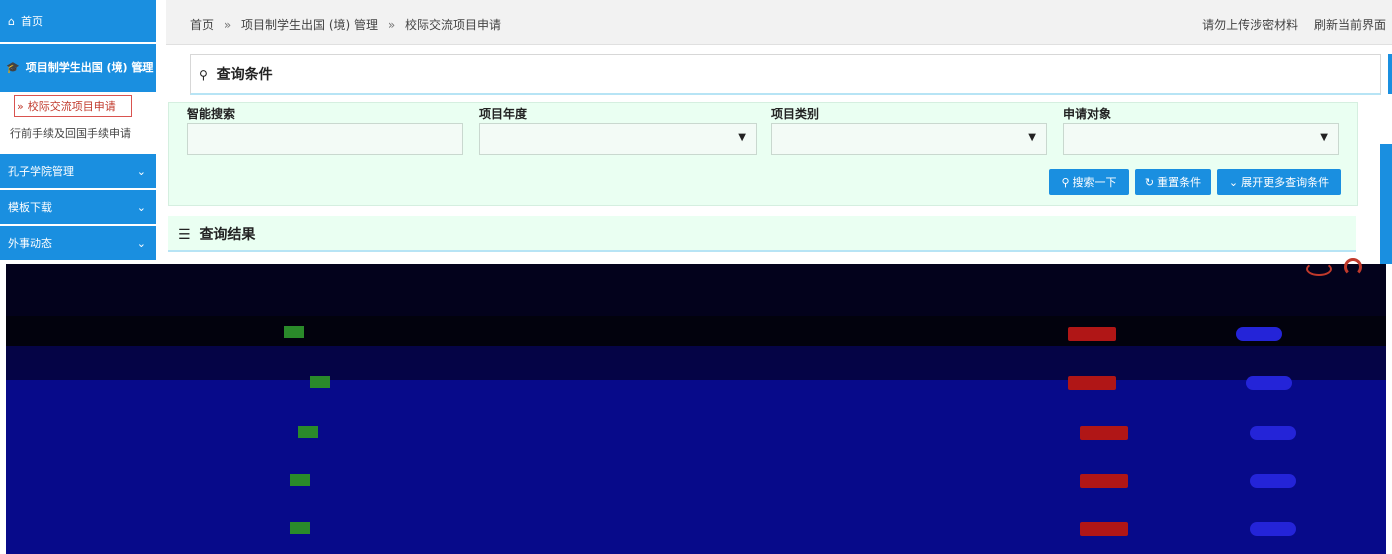  I want to click on sidebar-item-label: 首页, so click(31, 21).